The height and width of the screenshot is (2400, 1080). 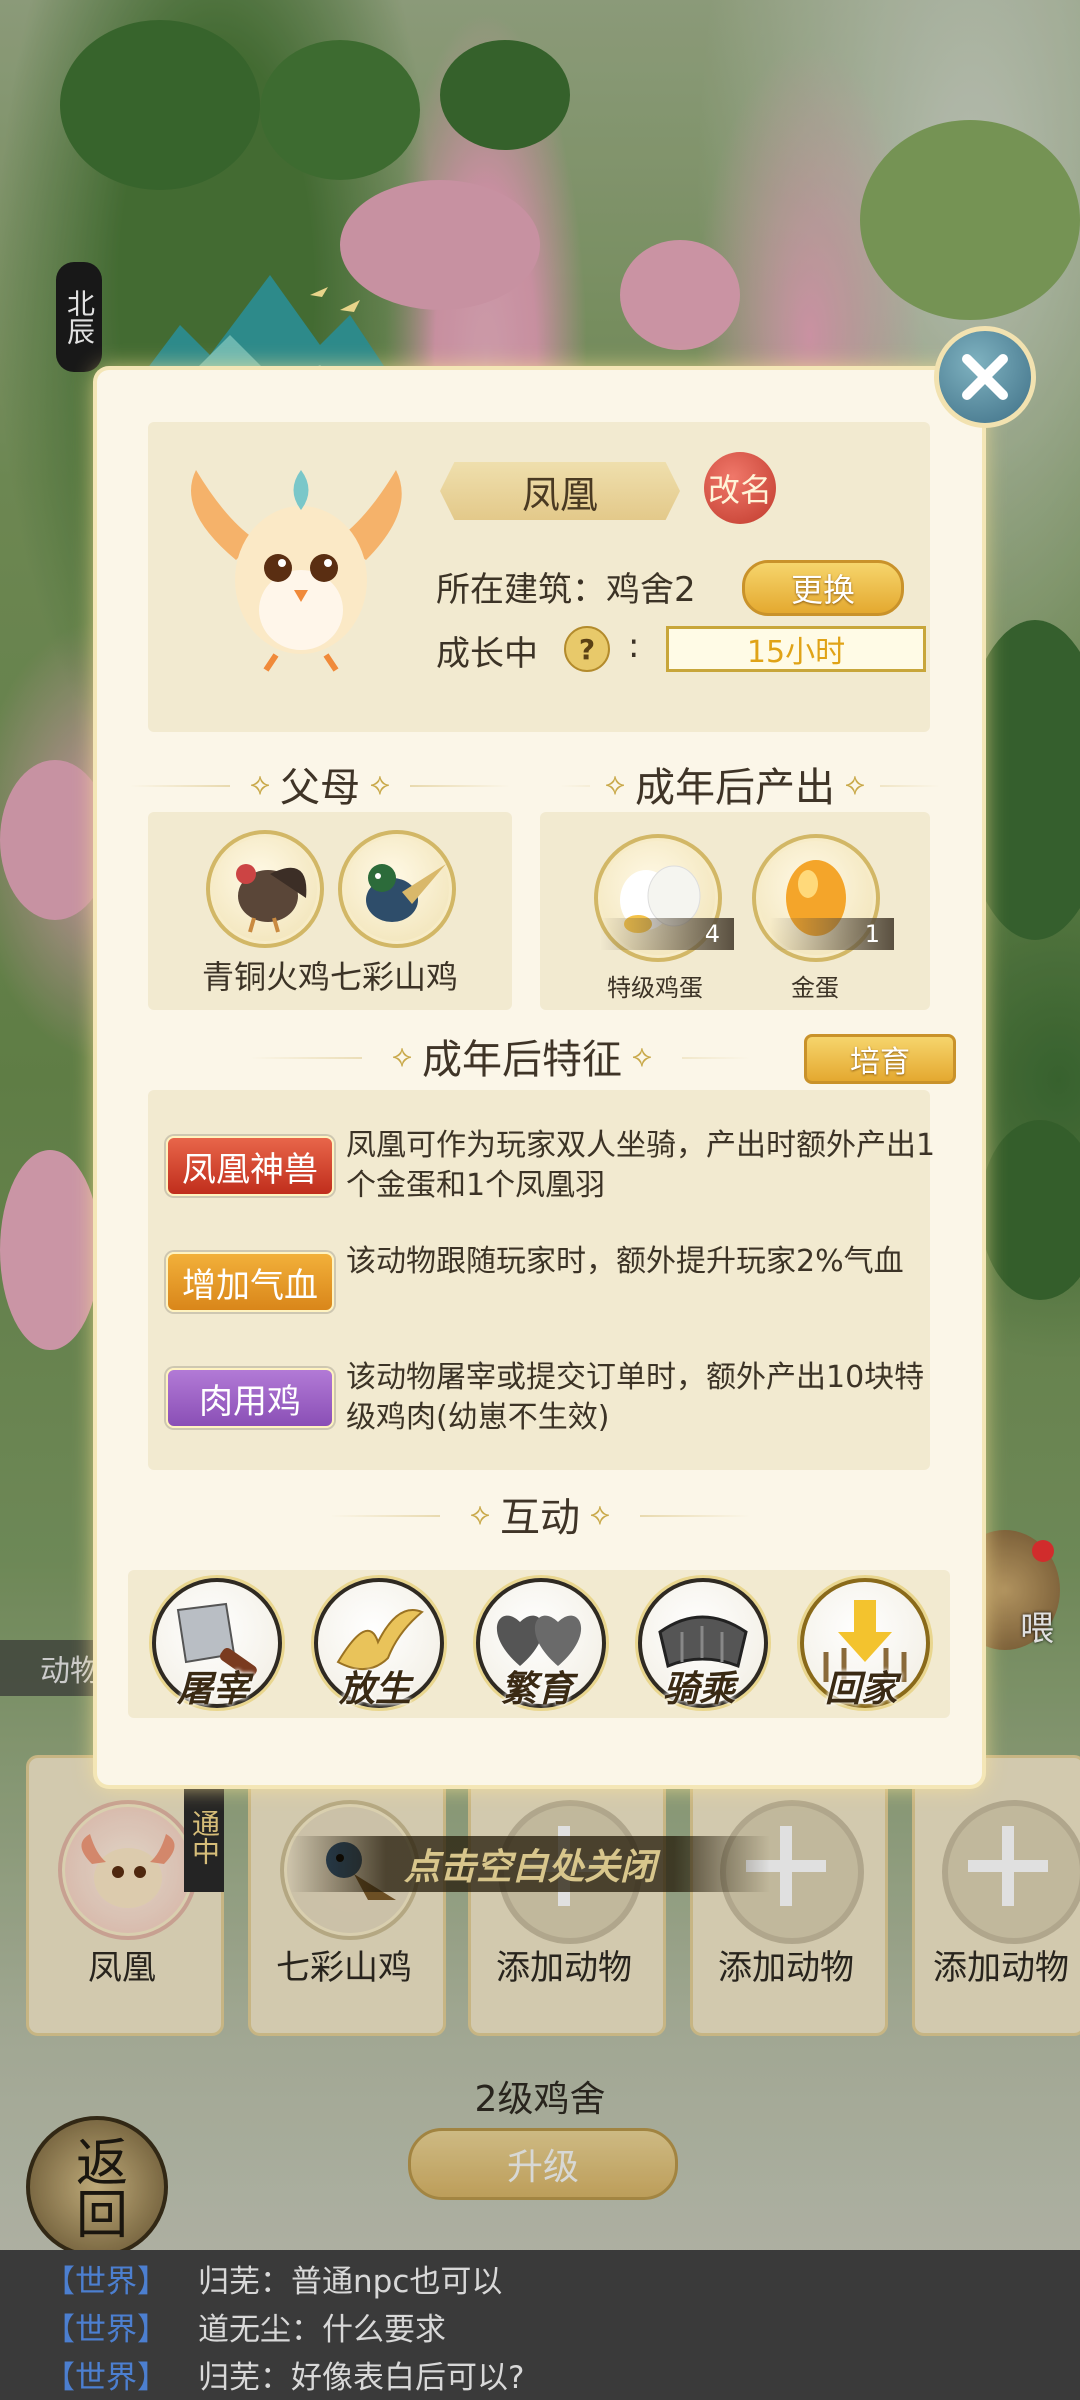 What do you see at coordinates (860, 1689) in the screenshot?
I see `action-label: 回家` at bounding box center [860, 1689].